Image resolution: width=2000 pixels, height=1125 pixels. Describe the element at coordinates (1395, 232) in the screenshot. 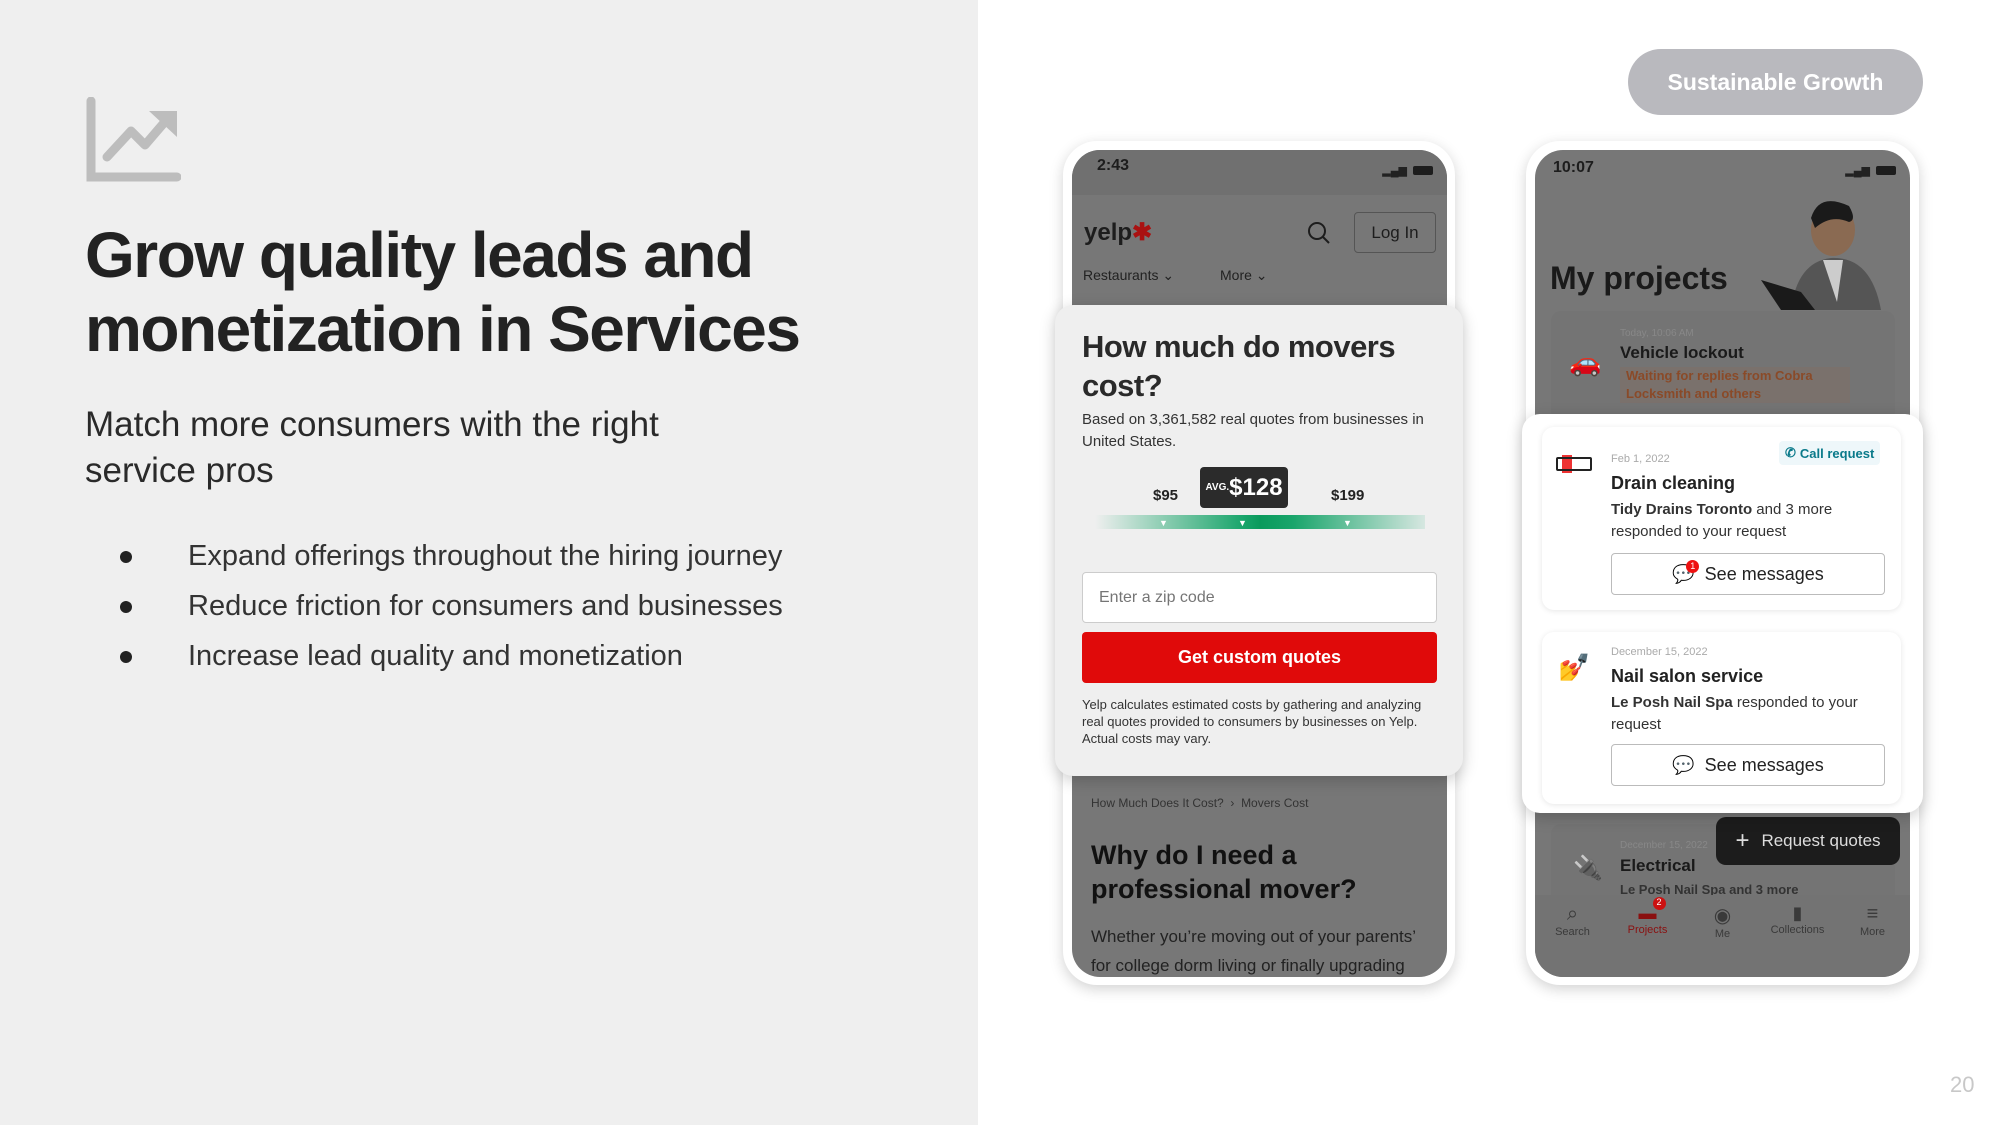

I see `login-button: Log In` at that location.